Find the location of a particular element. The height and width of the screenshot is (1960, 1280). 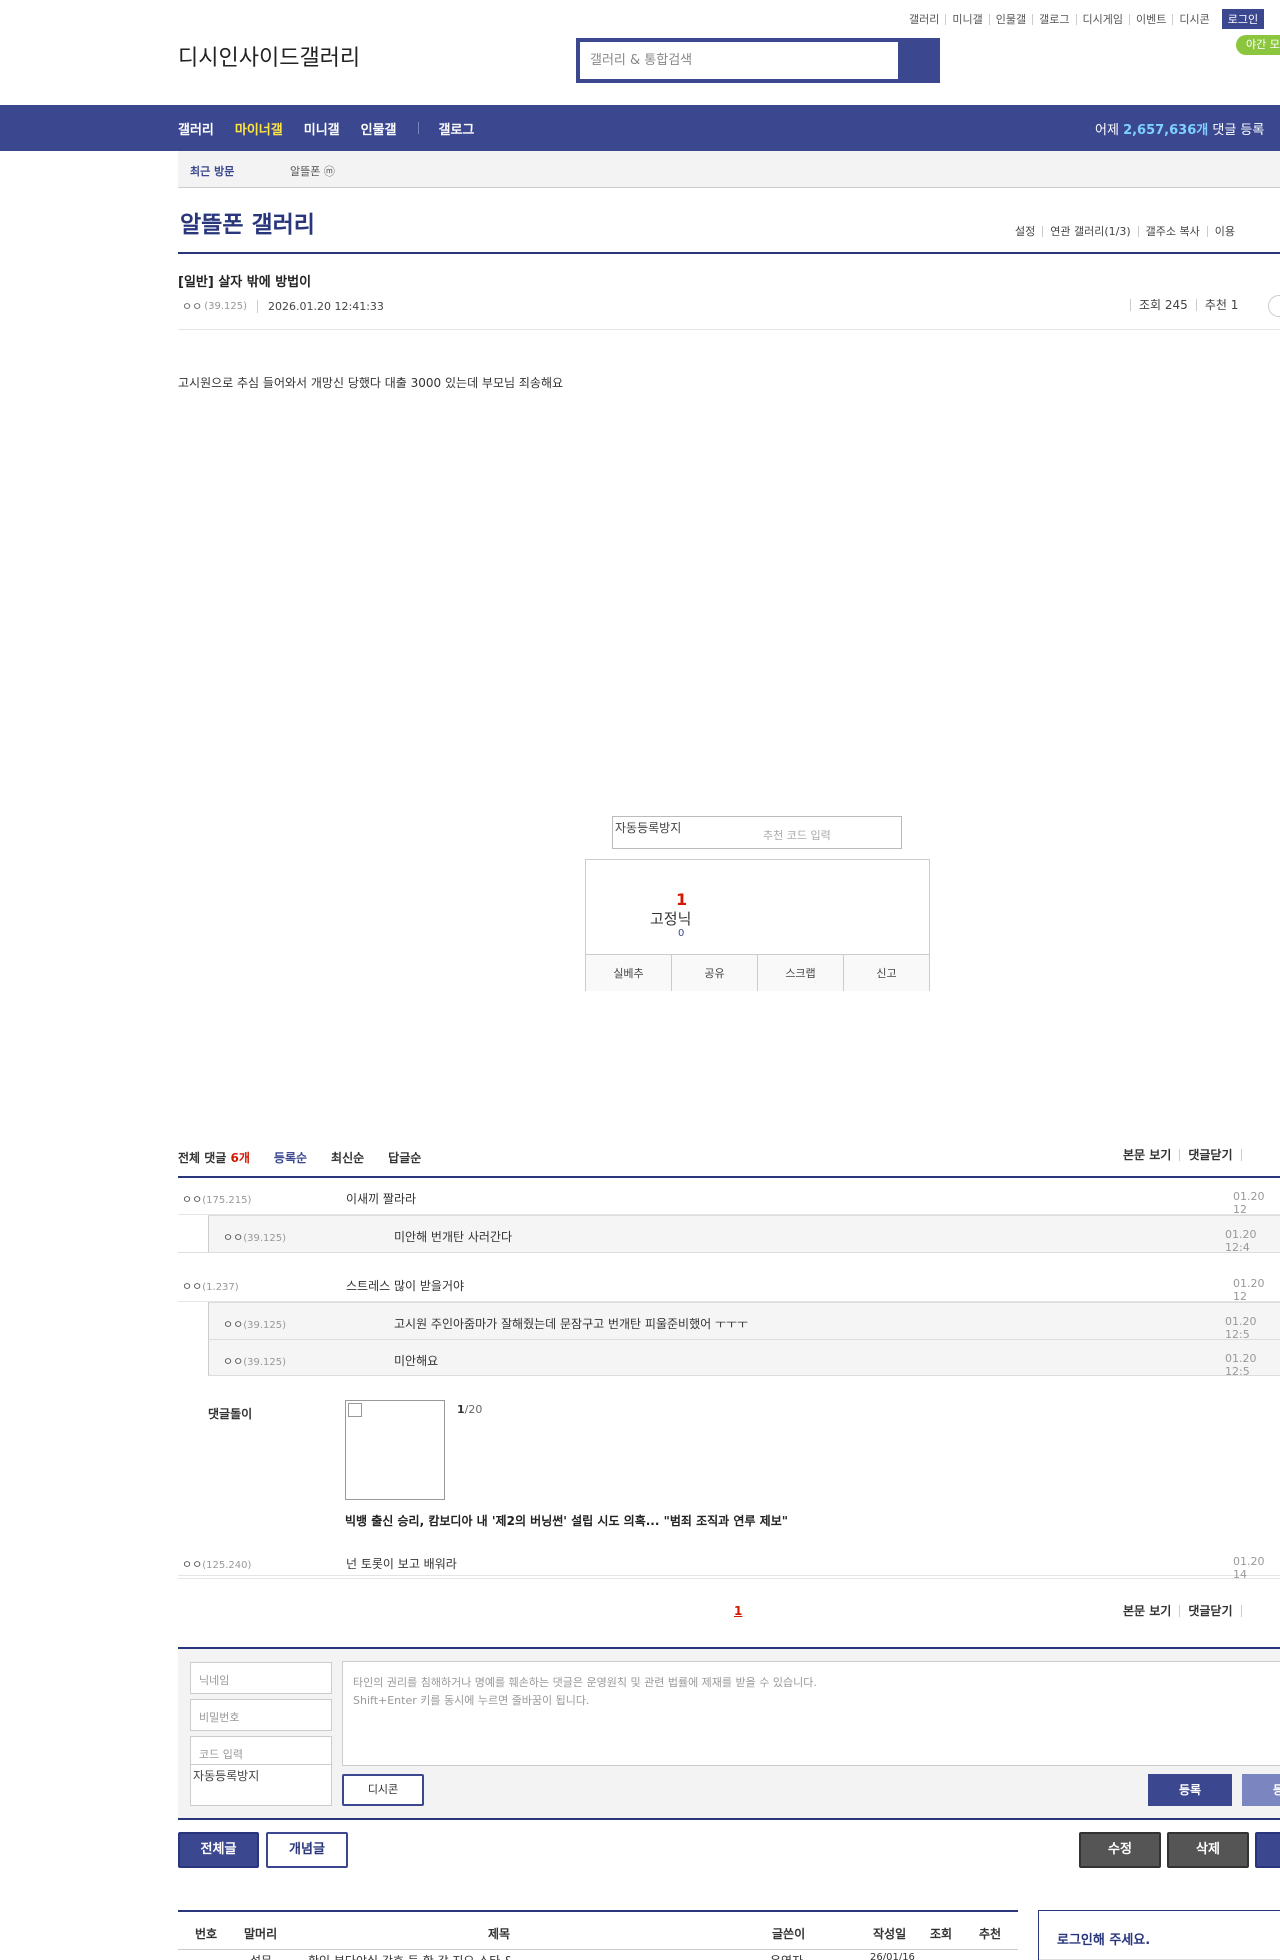

col-writer: 글쓴이 is located at coordinates (789, 1934).